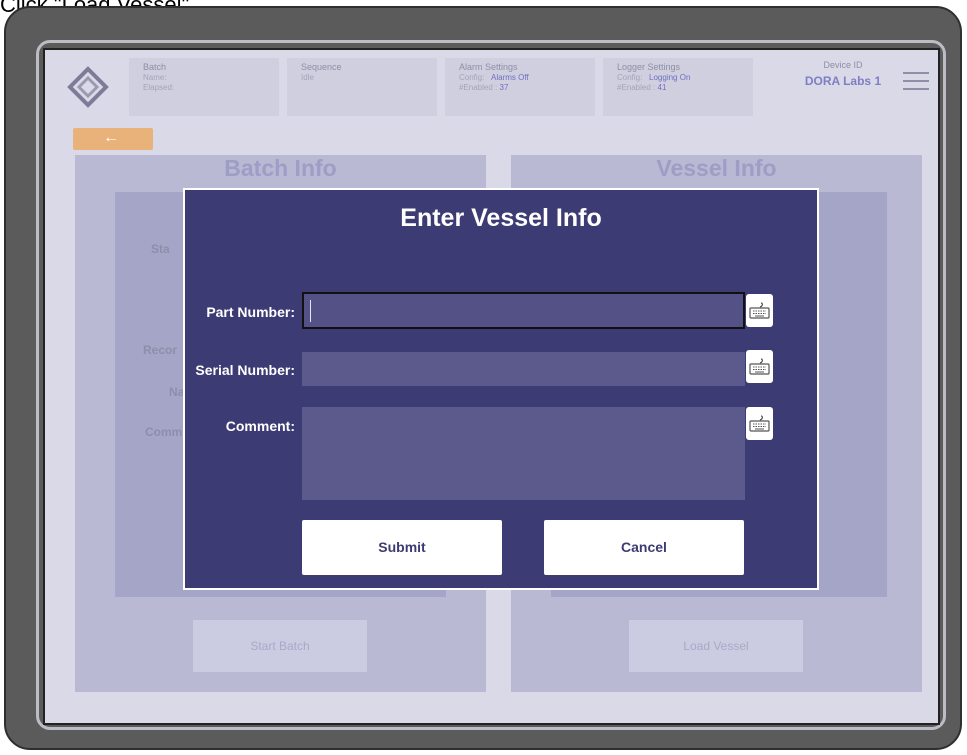 This screenshot has height=755, width=967. Describe the element at coordinates (662, 87) in the screenshot. I see `logger-enabled-value: 41` at that location.